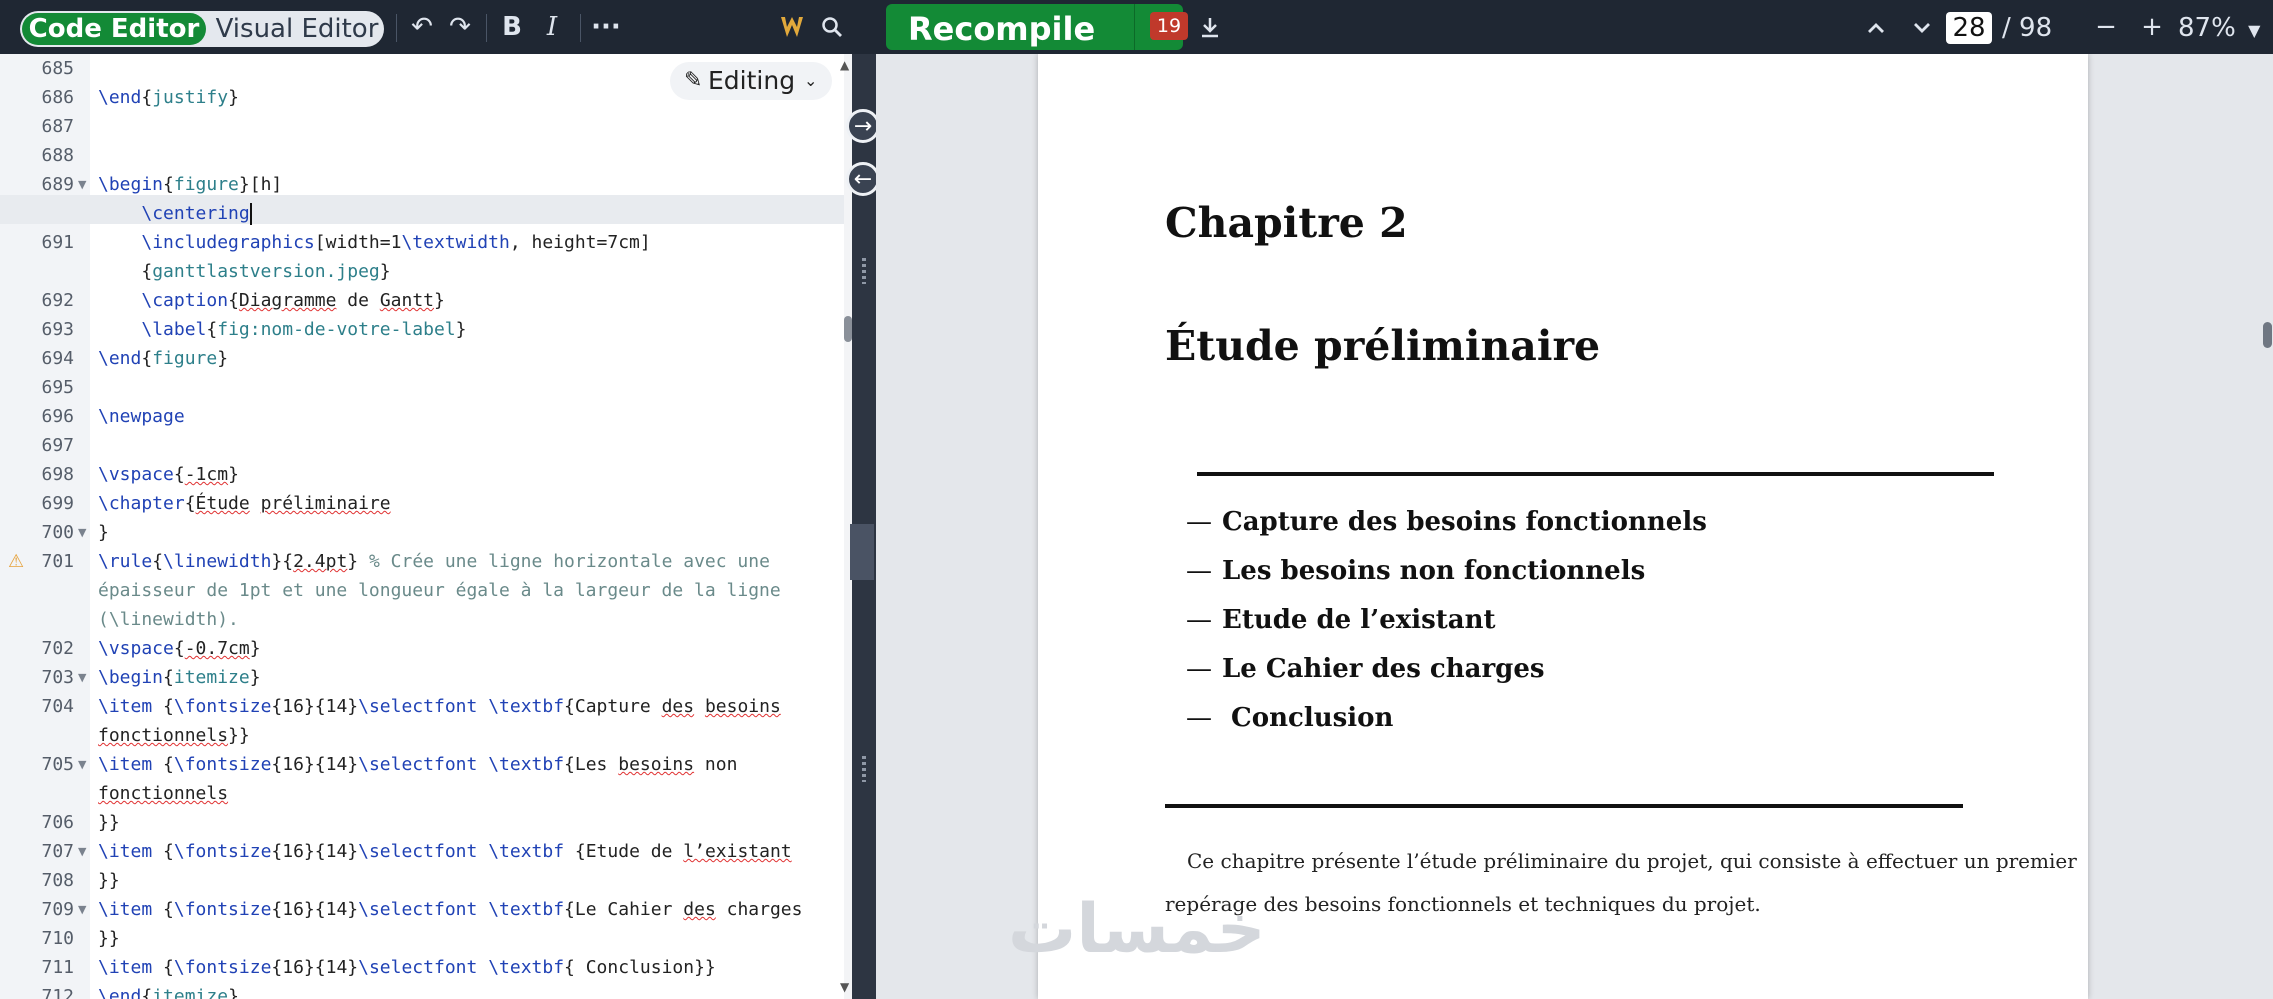 This screenshot has height=999, width=2273. What do you see at coordinates (57, 822) in the screenshot?
I see `line-number: 706` at bounding box center [57, 822].